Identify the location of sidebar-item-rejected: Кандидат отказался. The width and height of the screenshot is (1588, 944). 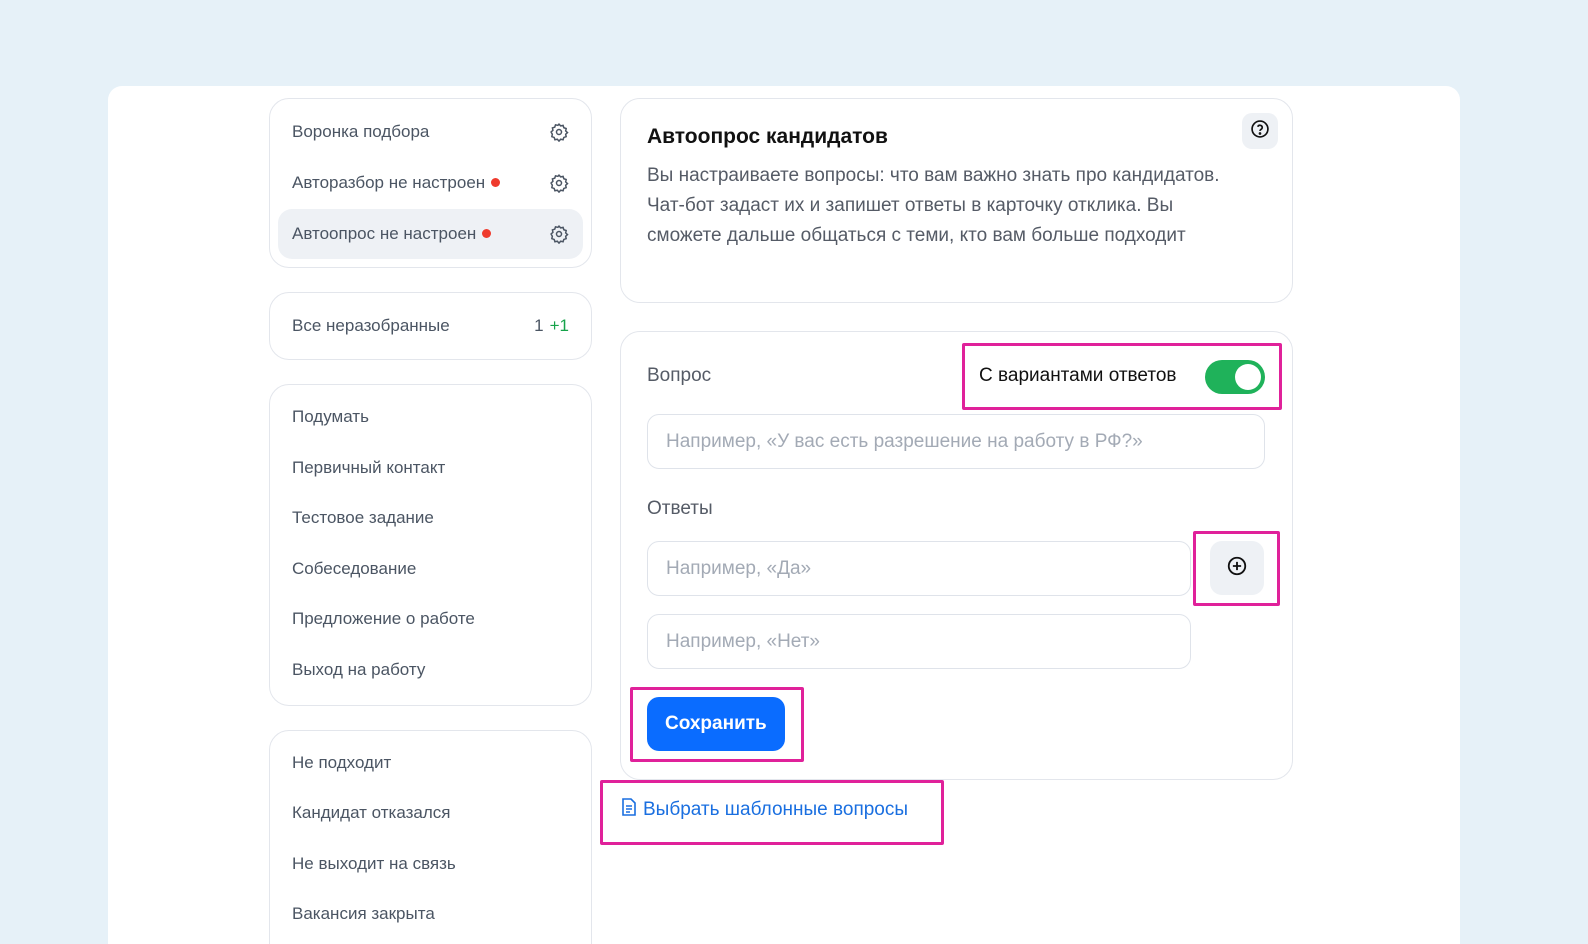
(371, 813).